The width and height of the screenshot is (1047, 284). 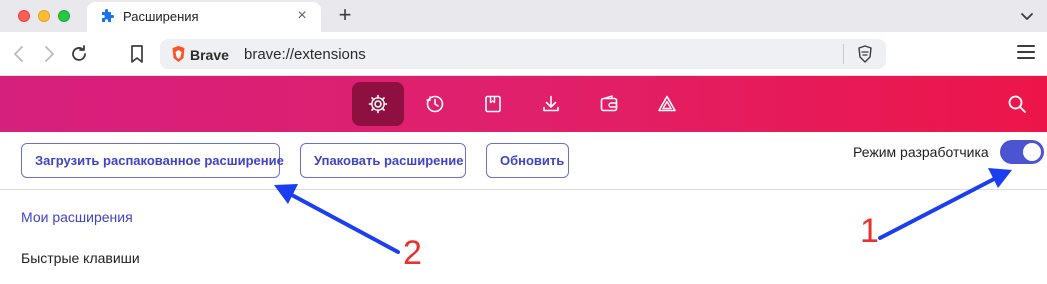 What do you see at coordinates (79, 54) in the screenshot?
I see `reload-icon` at bounding box center [79, 54].